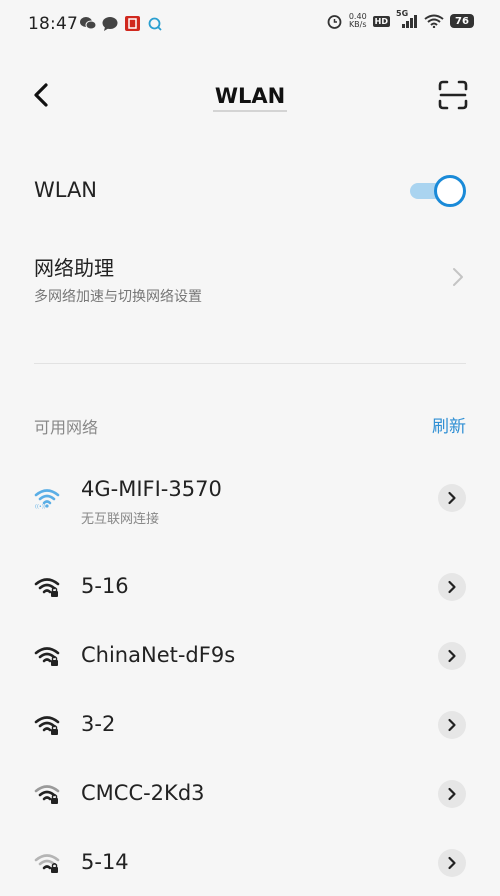 This screenshot has width=500, height=896. I want to click on section-divider, so click(250, 363).